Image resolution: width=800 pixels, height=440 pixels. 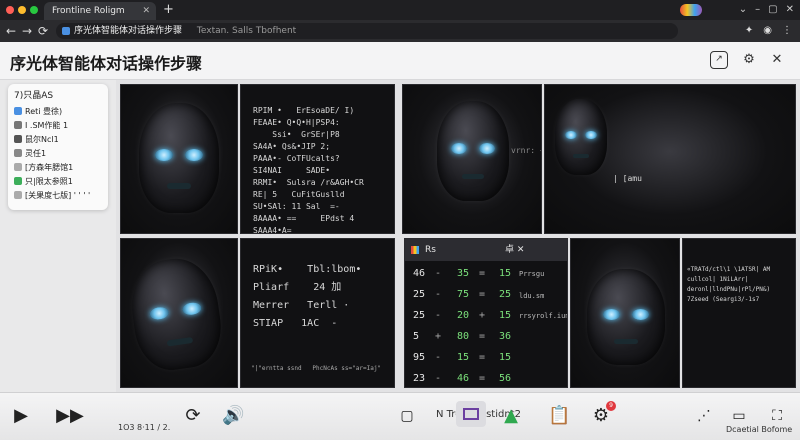 What do you see at coordinates (790, 10) in the screenshot?
I see `close-icon: ✕` at bounding box center [790, 10].